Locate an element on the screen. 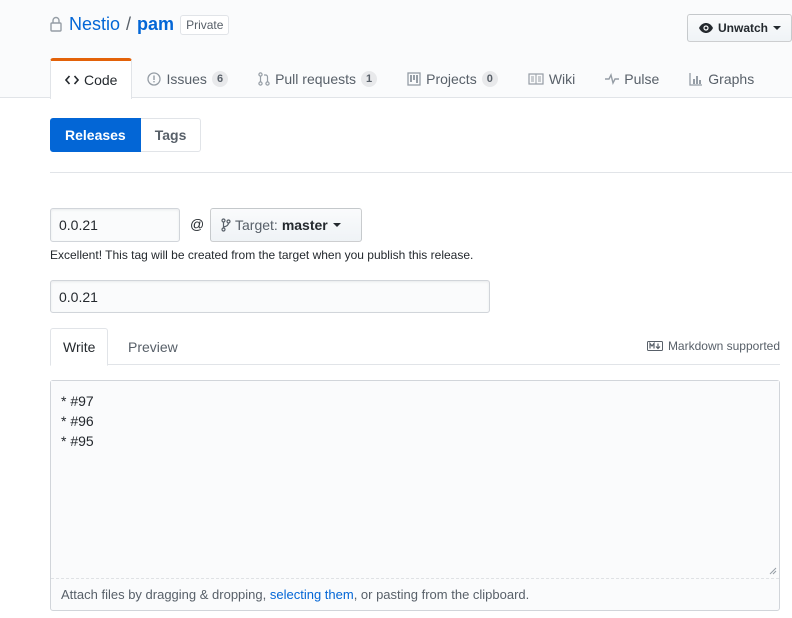 The width and height of the screenshot is (792, 618). markdown-supported-note: Markdown supported is located at coordinates (713, 346).